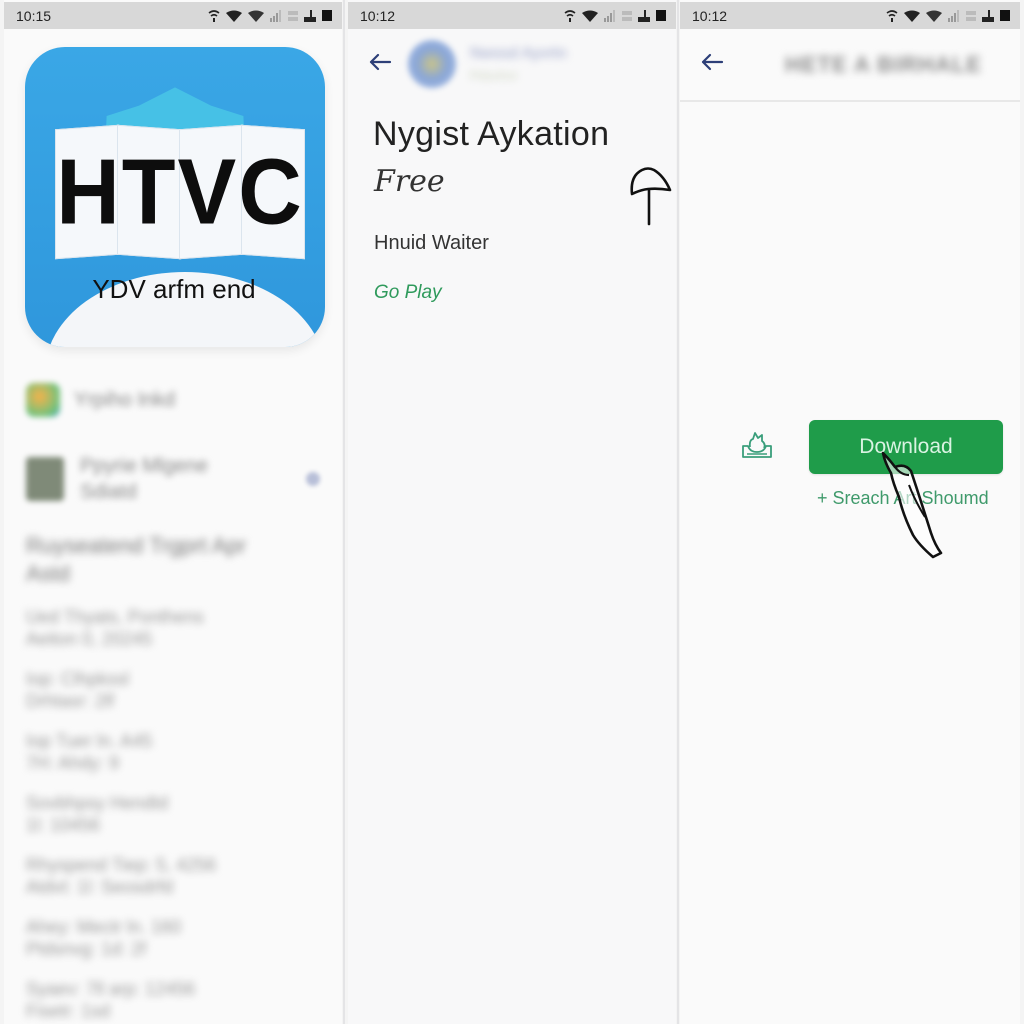 This screenshot has height=1024, width=1024. Describe the element at coordinates (176, 1000) in the screenshot. I see `list-item: Syaev: 7ll arp: 12456 Fisetr: 1sd` at that location.